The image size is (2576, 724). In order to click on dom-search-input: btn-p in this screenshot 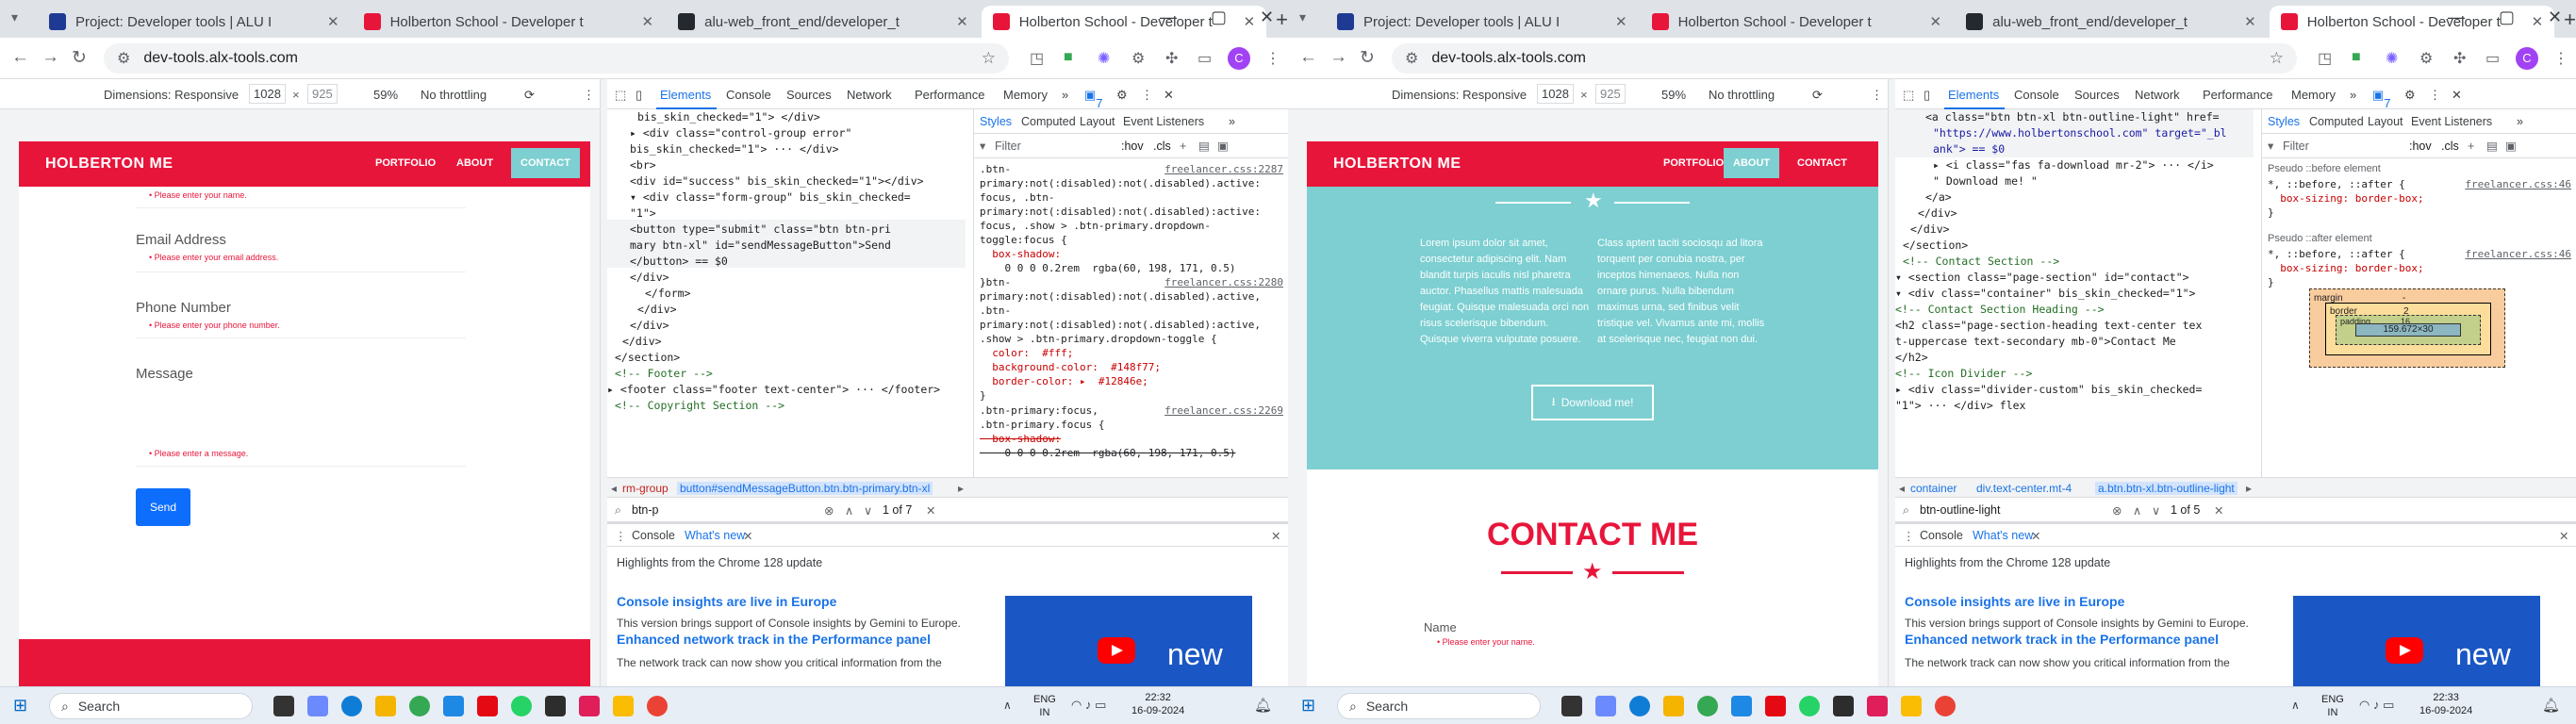, I will do `click(645, 510)`.